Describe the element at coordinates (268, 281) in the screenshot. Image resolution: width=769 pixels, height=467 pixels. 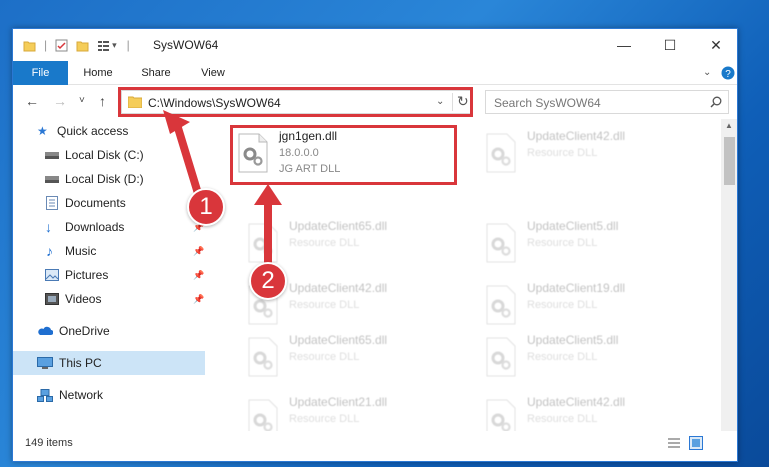
I see `step-2-badge: 2` at that location.